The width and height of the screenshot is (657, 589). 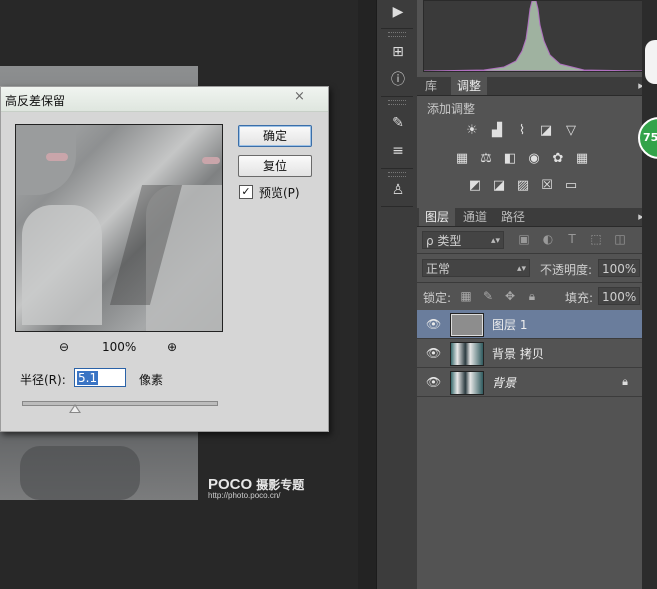 I want to click on play-icon: ▶, so click(x=398, y=12).